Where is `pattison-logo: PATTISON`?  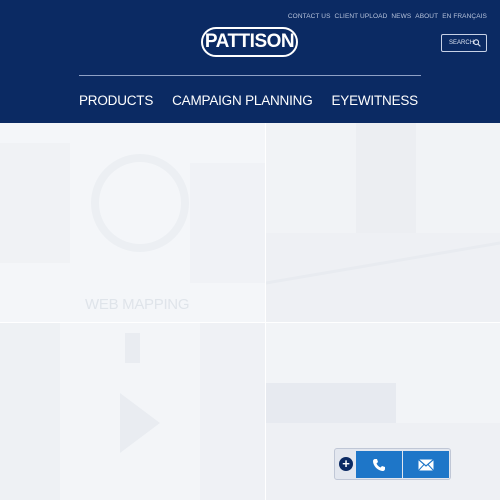 pattison-logo: PATTISON is located at coordinates (249, 42).